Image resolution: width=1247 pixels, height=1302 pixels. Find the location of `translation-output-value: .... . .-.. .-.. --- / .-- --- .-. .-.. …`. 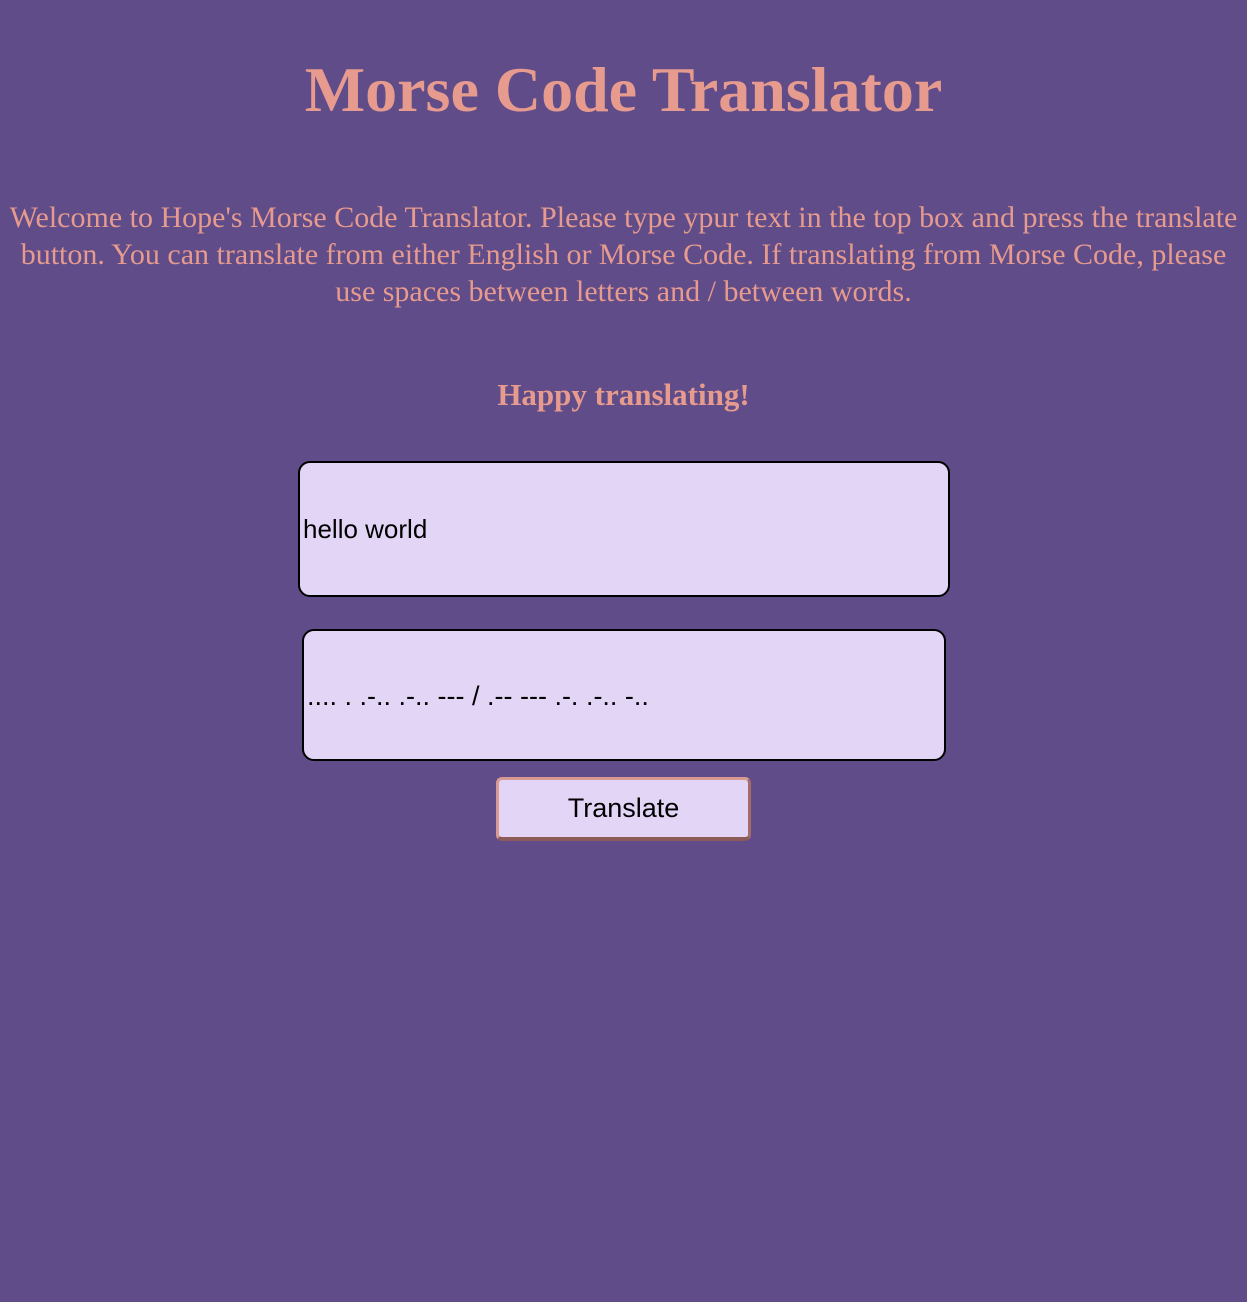

translation-output-value: .... . .-.. .-.. --- / .-- --- .-. .-.. … is located at coordinates (478, 695).